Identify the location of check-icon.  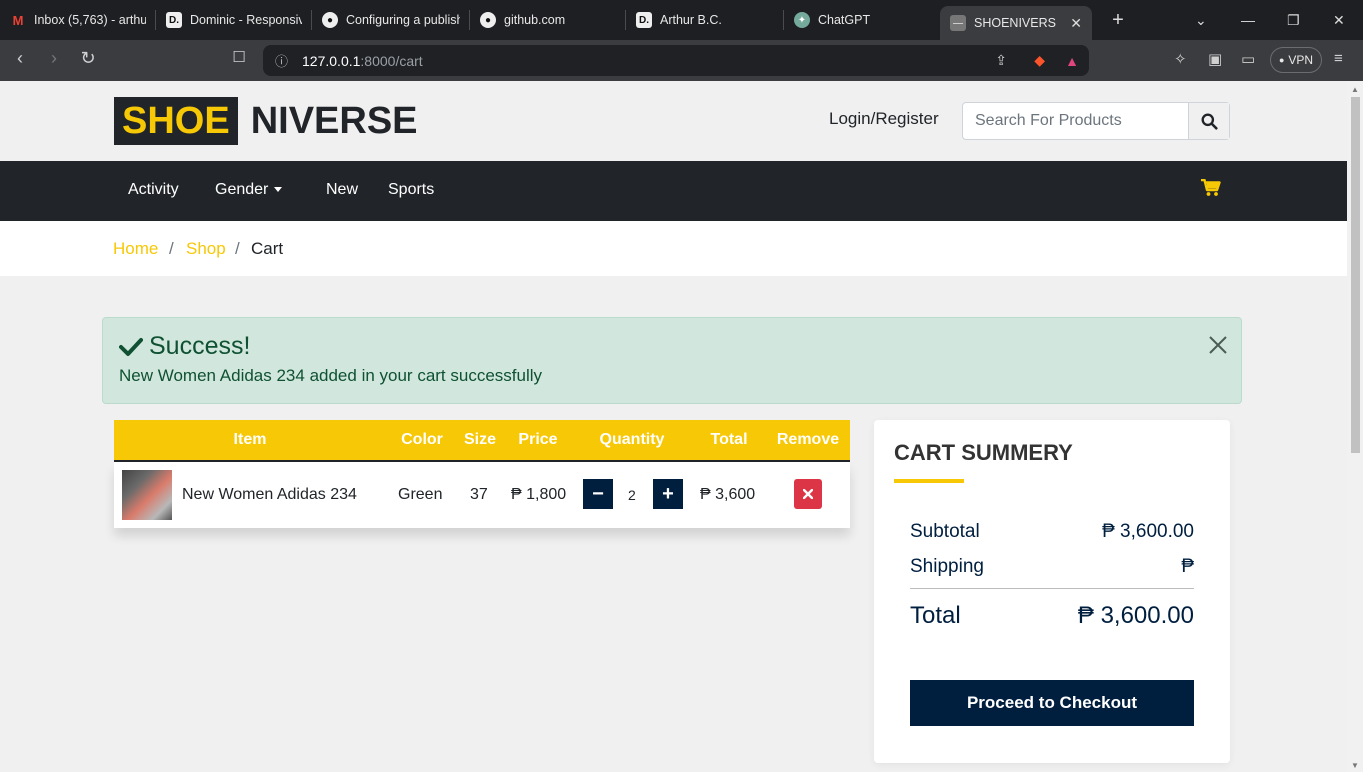
(131, 346).